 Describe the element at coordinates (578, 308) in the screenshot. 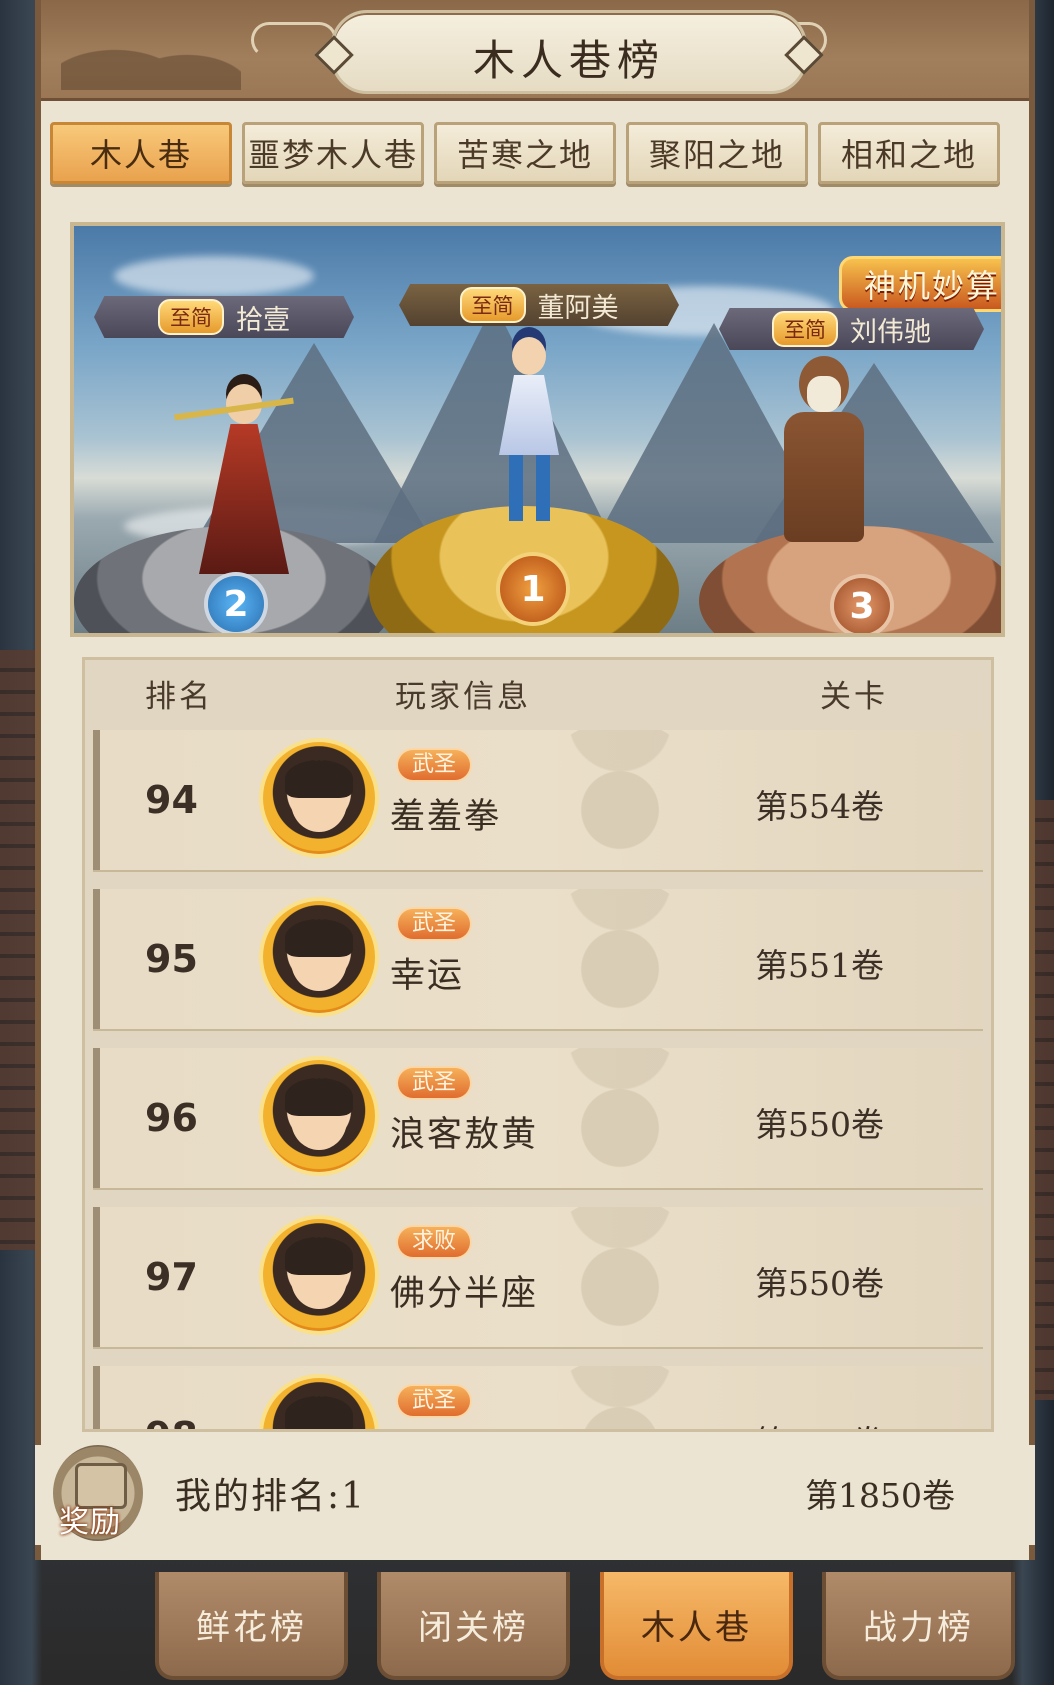

I see `first-place-name: 董阿美` at that location.